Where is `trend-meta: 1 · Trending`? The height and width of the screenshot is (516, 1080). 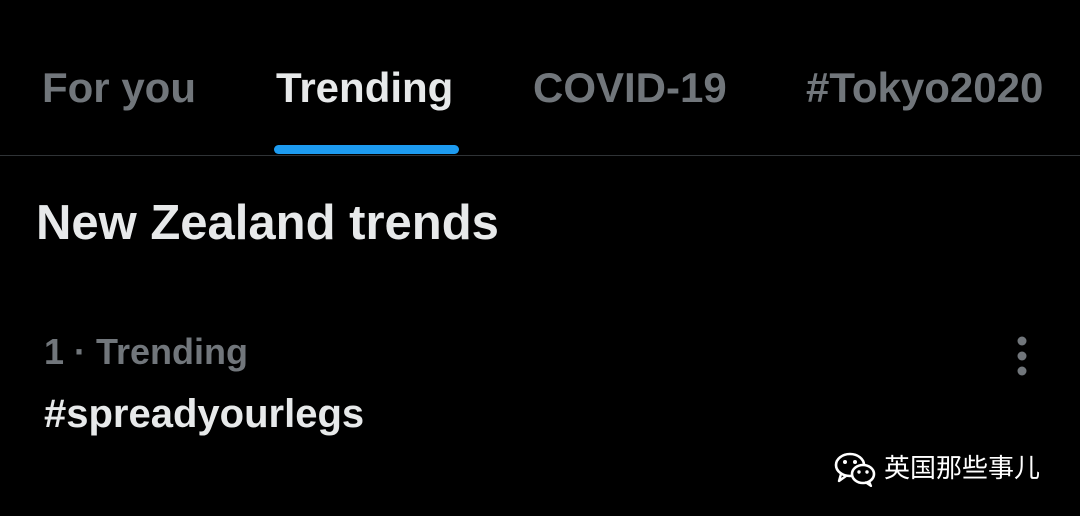 trend-meta: 1 · Trending is located at coordinates (146, 351).